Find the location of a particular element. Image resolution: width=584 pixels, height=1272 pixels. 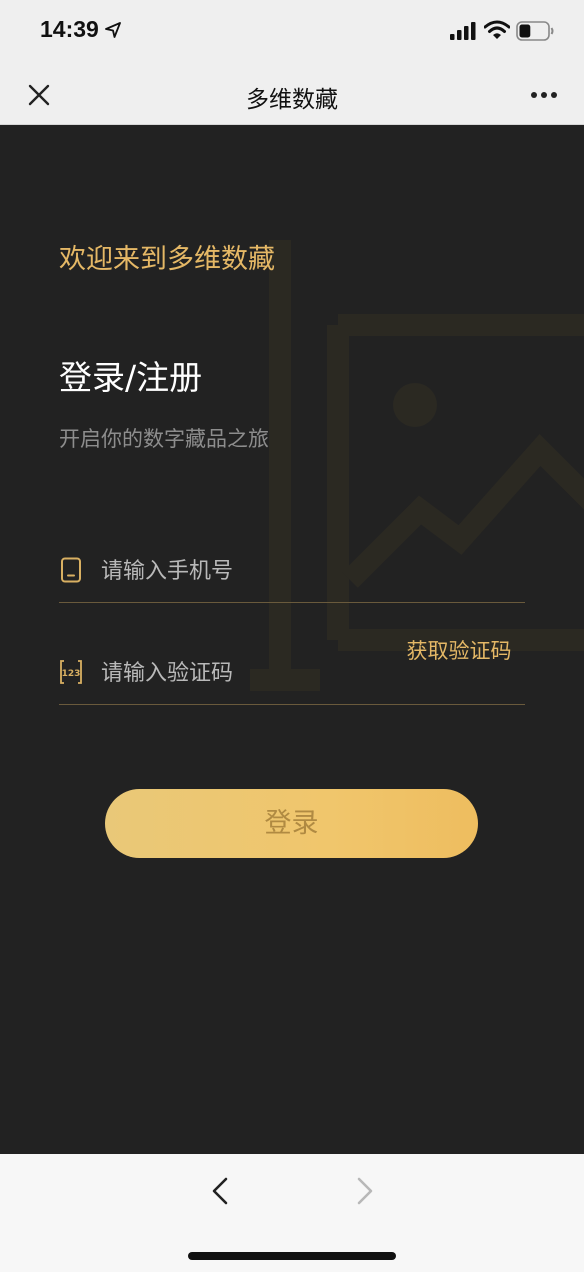

more-button is located at coordinates (544, 95).